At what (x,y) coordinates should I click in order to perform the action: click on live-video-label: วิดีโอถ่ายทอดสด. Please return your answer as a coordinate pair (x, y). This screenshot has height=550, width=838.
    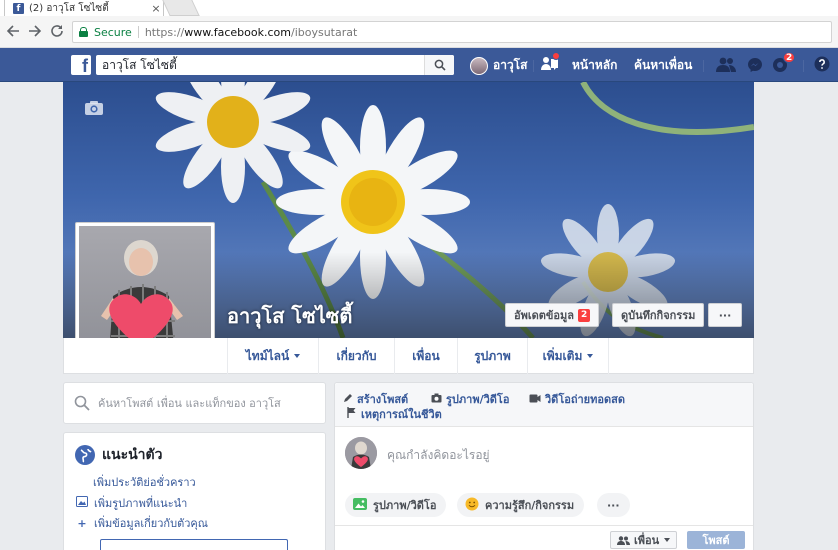
    Looking at the image, I should click on (585, 399).